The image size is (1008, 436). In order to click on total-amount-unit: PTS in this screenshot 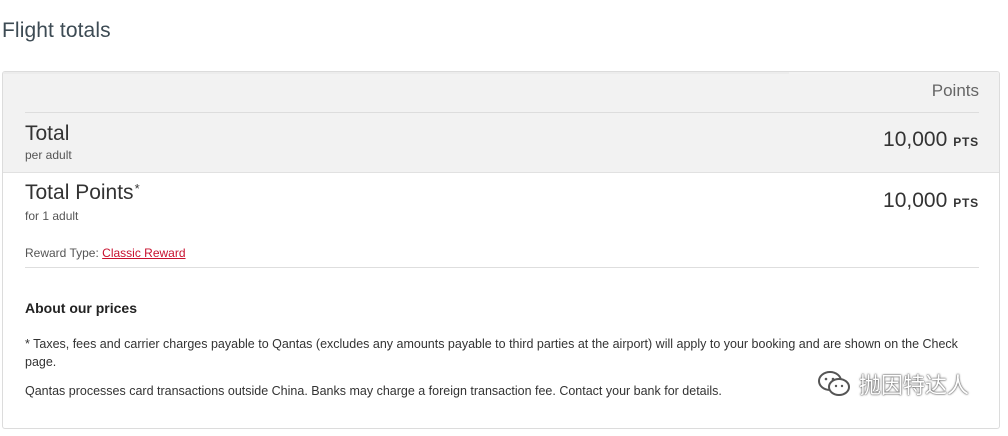, I will do `click(966, 142)`.